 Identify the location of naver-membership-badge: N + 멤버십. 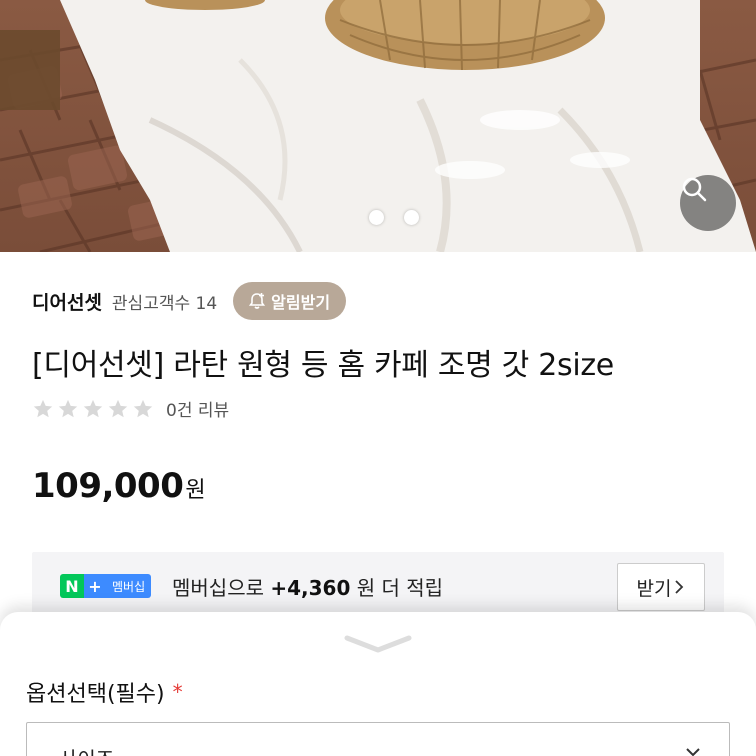
(106, 586).